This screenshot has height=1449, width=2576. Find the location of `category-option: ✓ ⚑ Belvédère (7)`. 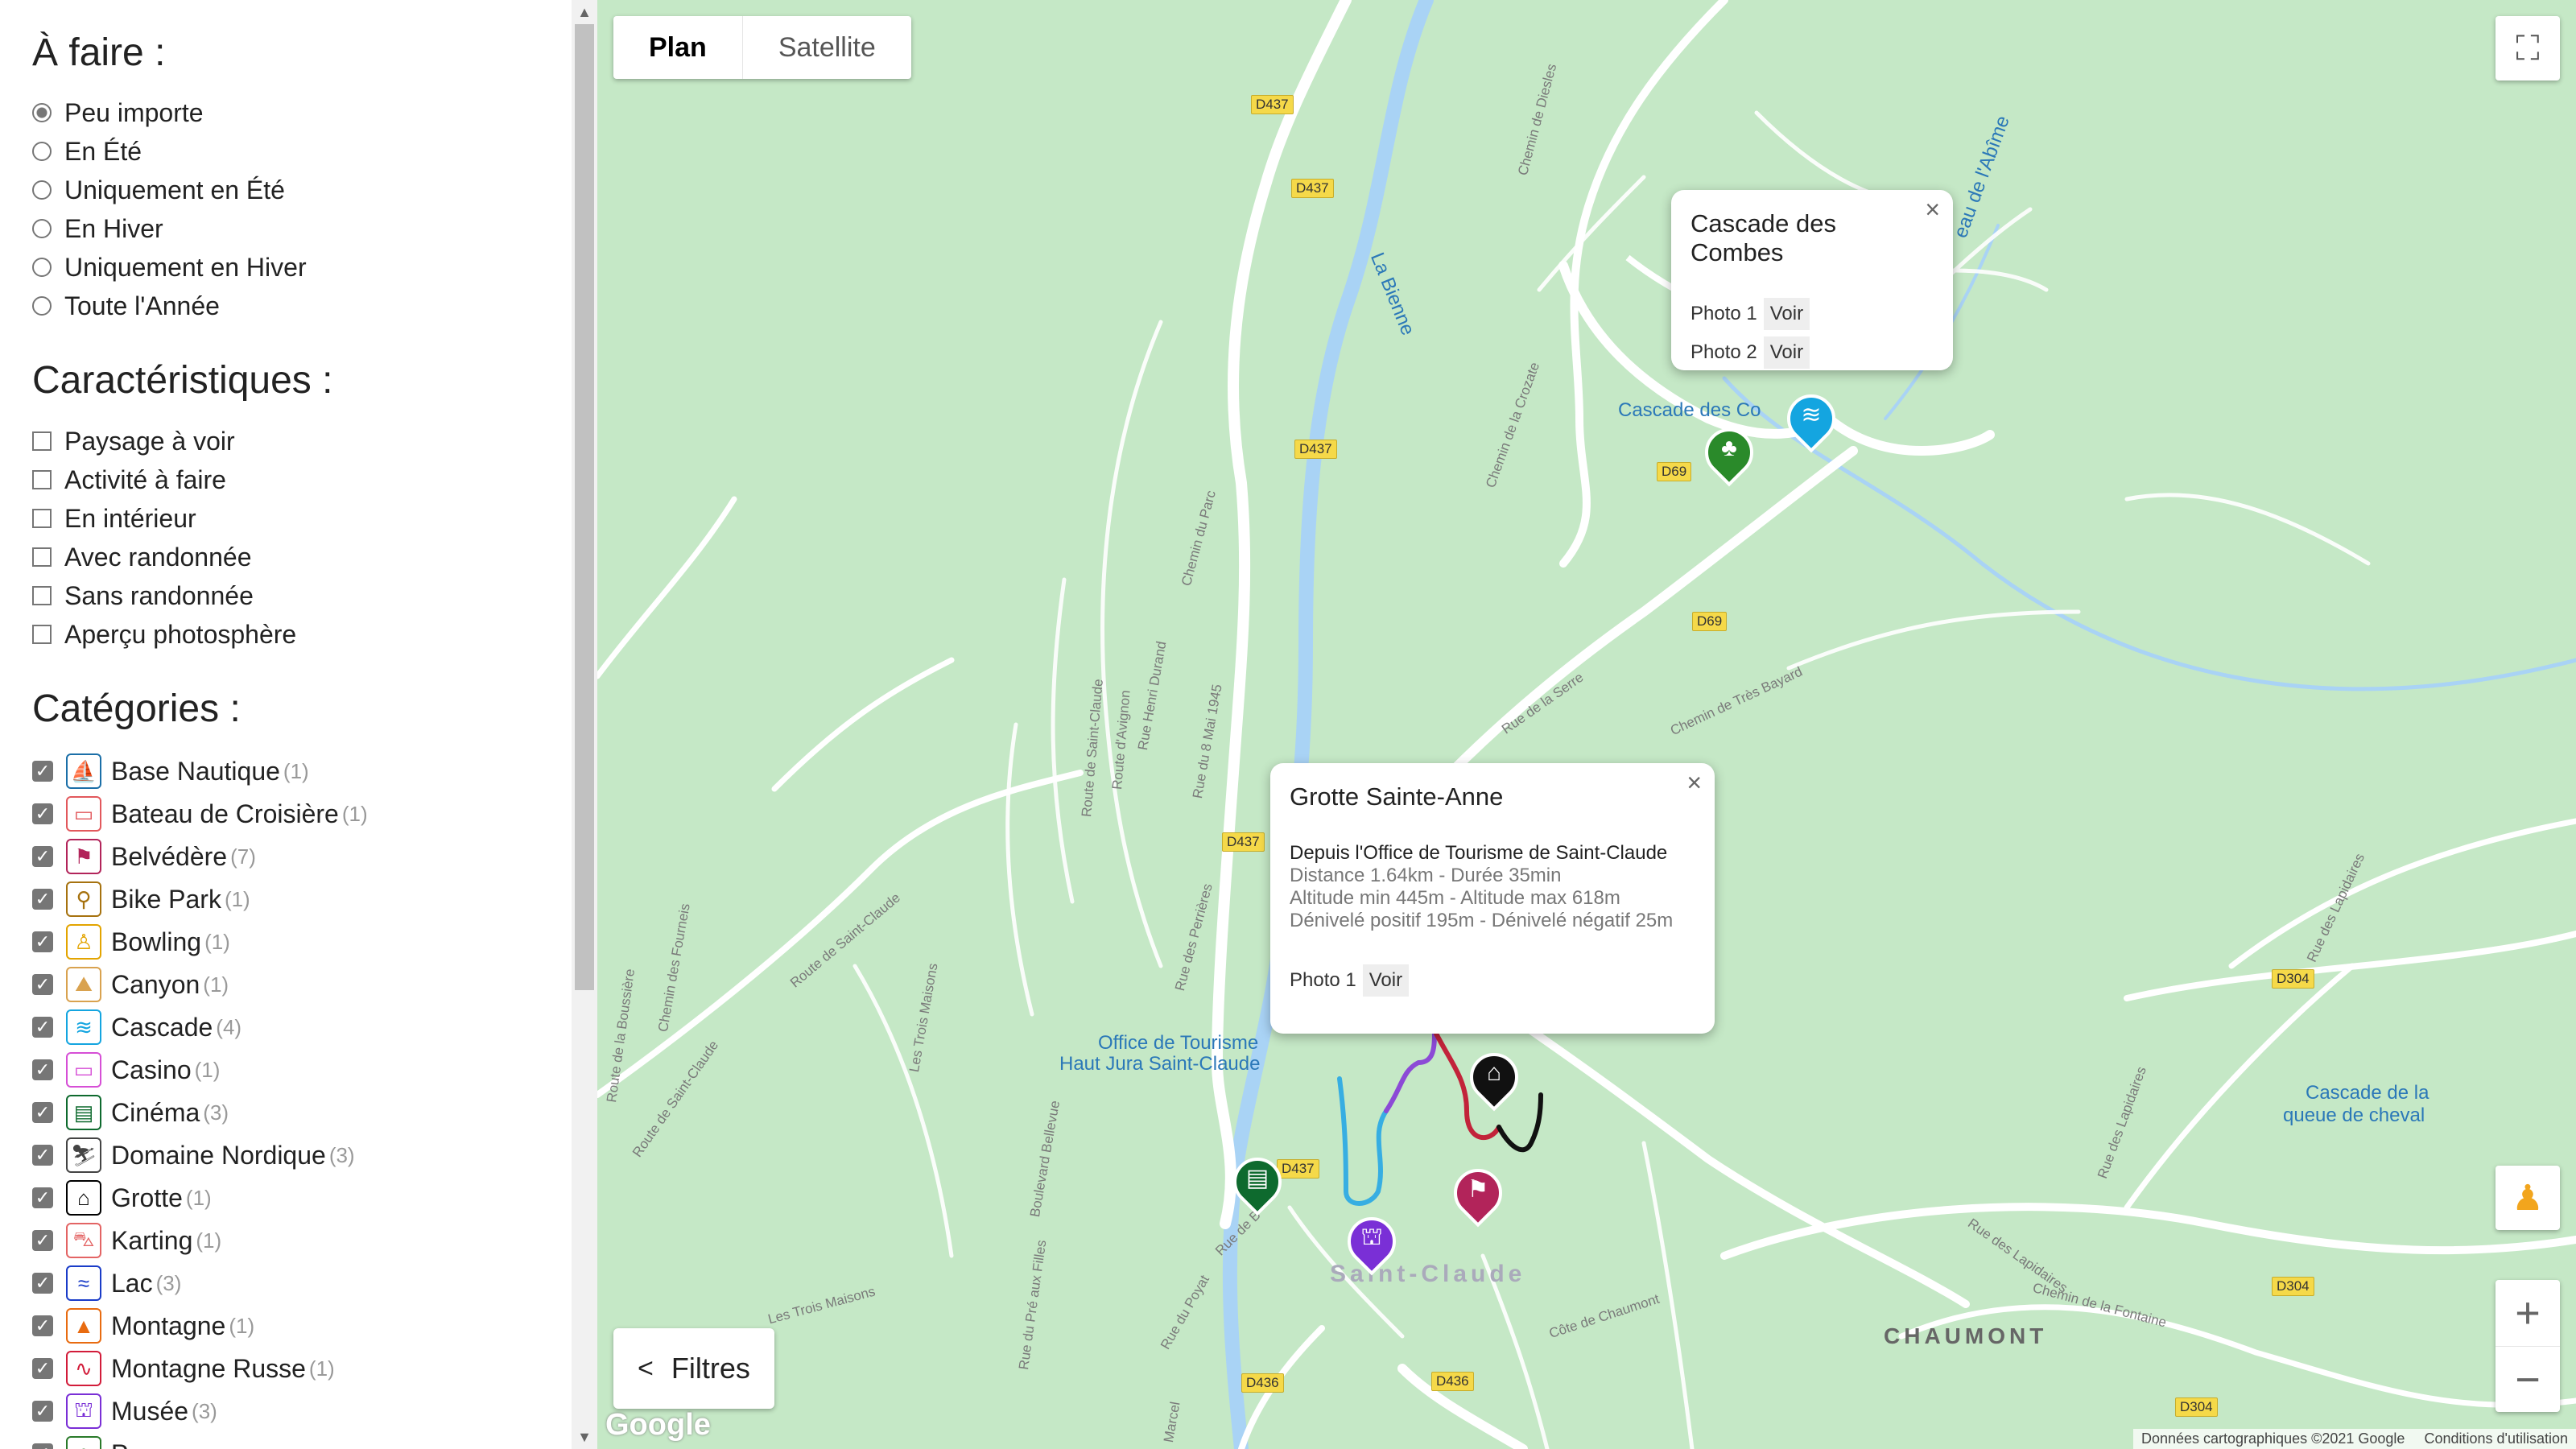

category-option: ✓ ⚑ Belvédère (7) is located at coordinates (144, 856).